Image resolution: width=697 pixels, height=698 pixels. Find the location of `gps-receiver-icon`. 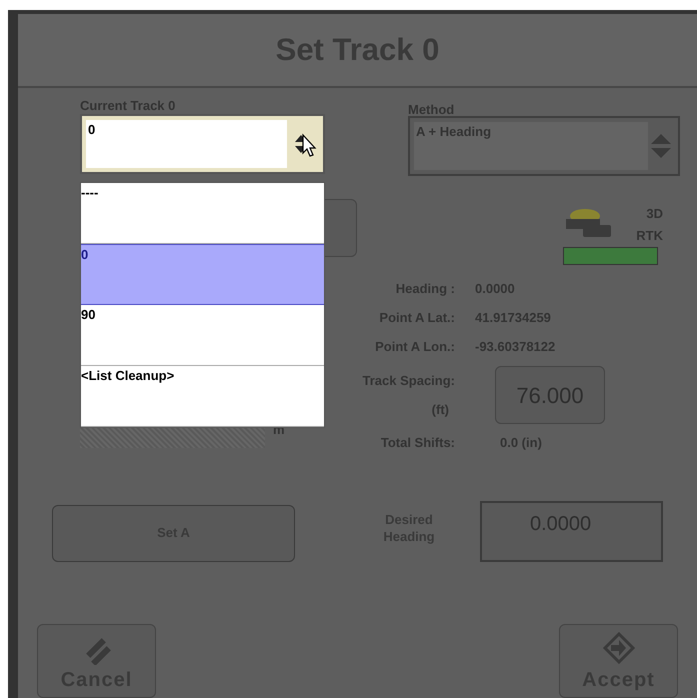

gps-receiver-icon is located at coordinates (588, 222).